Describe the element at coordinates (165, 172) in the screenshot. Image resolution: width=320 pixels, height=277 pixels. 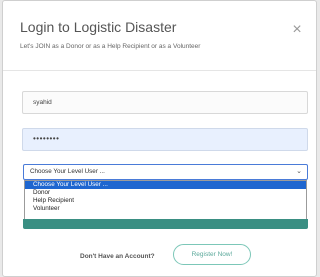
I see `level-user-select: Choose Your Level User ... ⌄` at that location.